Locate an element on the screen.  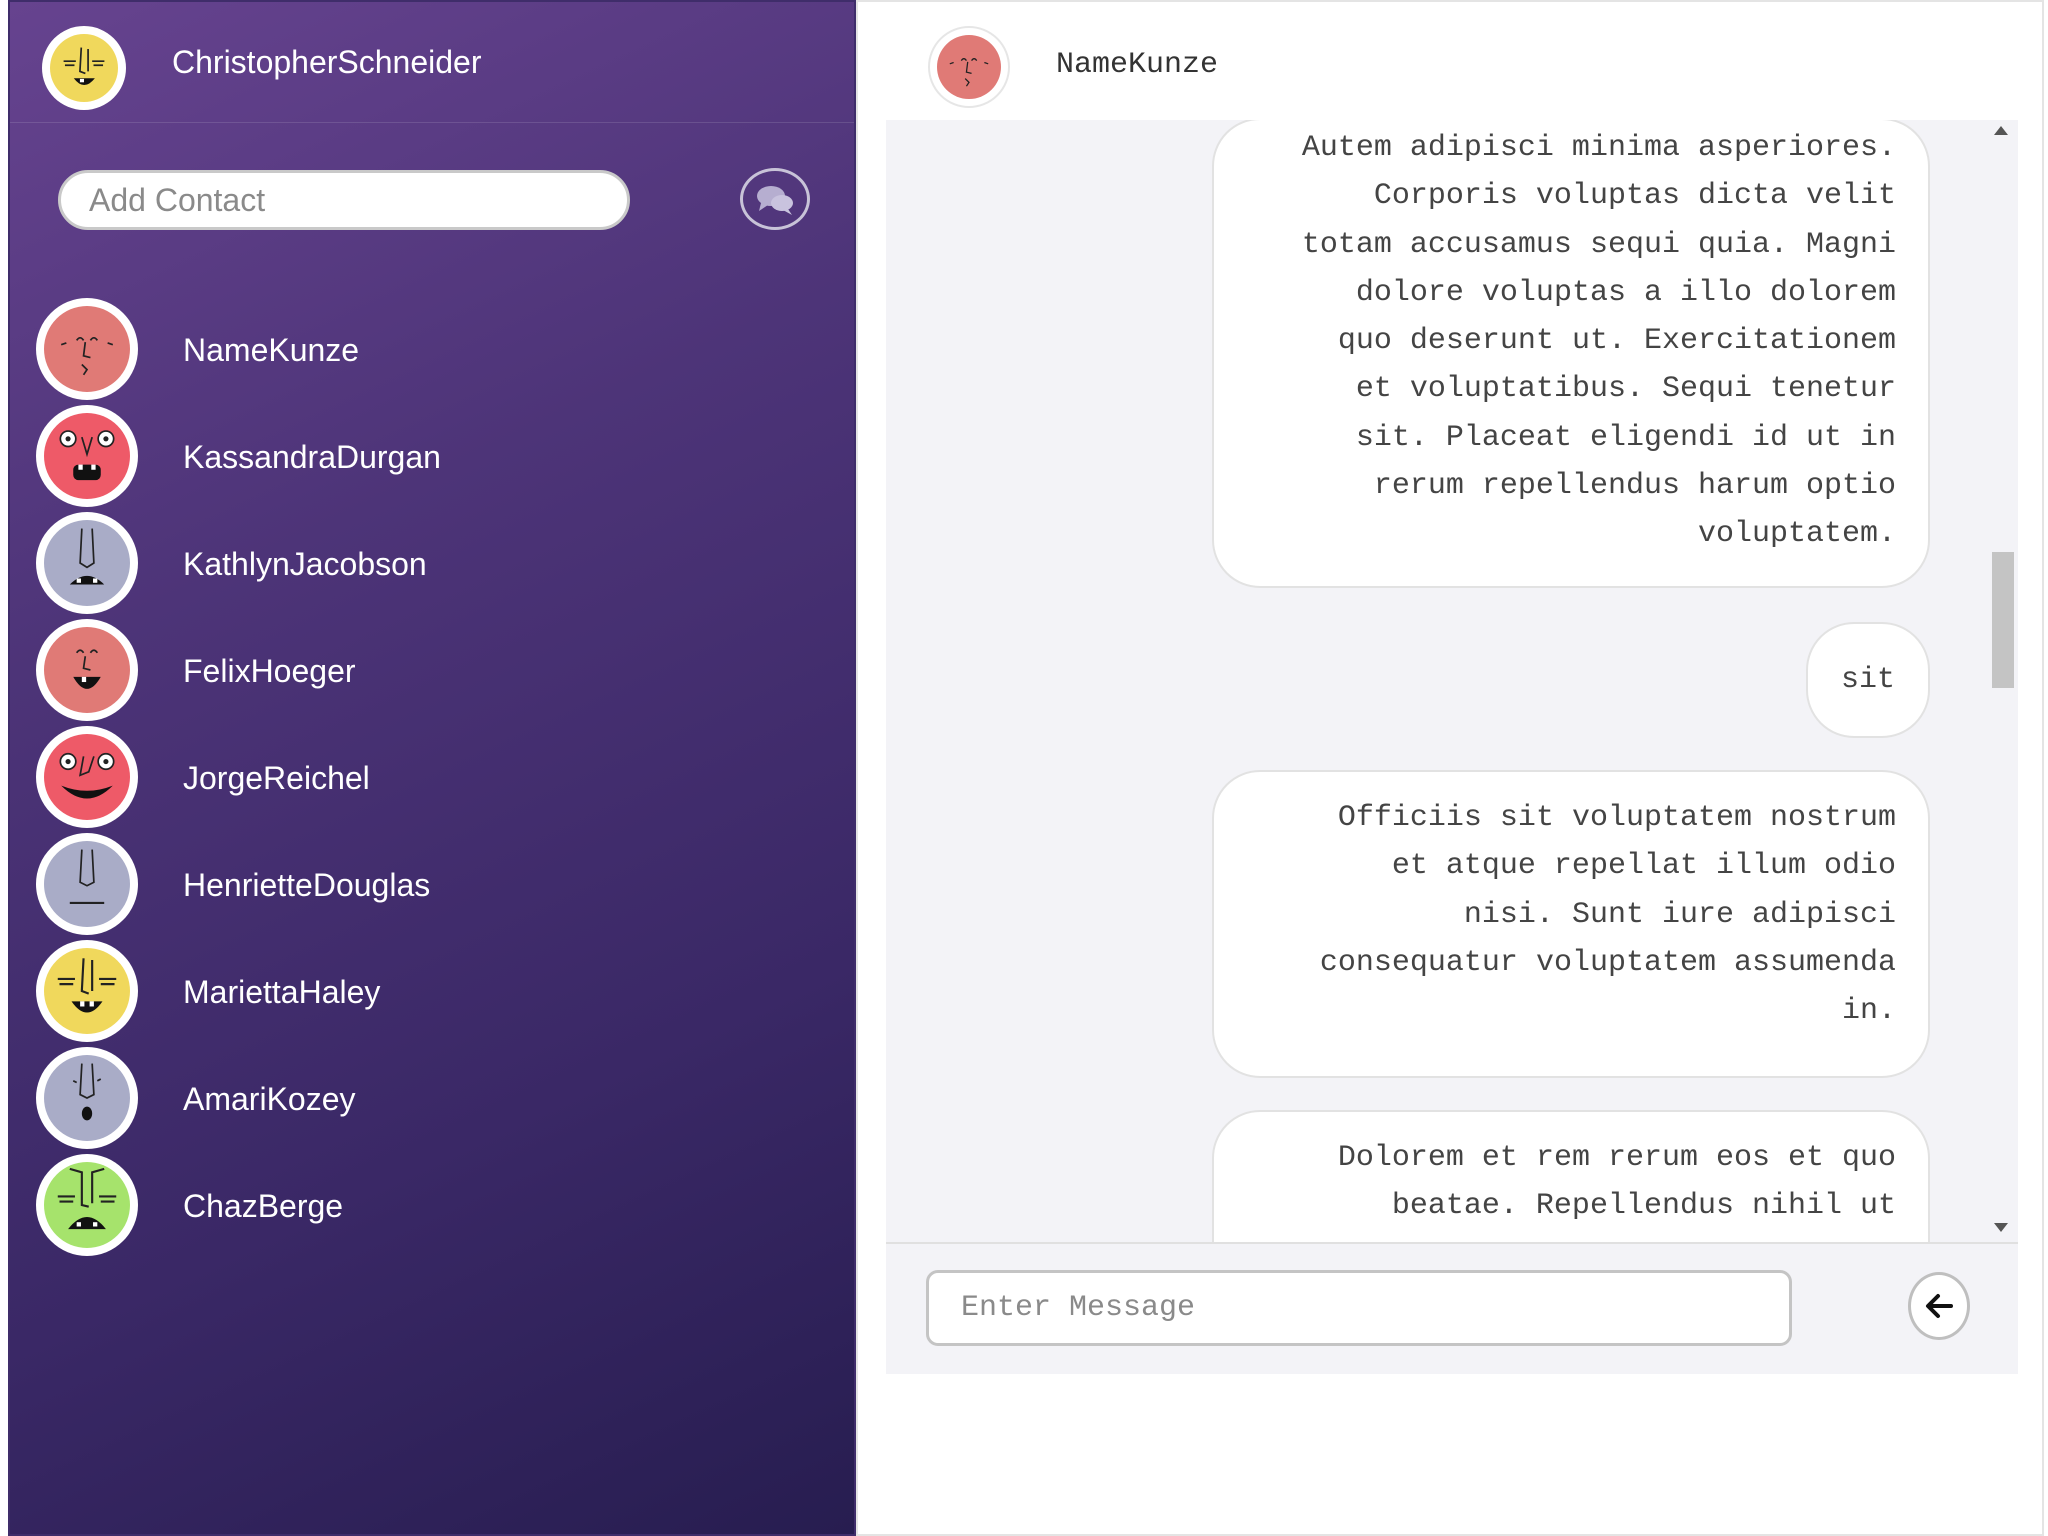
contact-name: ChazBerge is located at coordinates (263, 1206).